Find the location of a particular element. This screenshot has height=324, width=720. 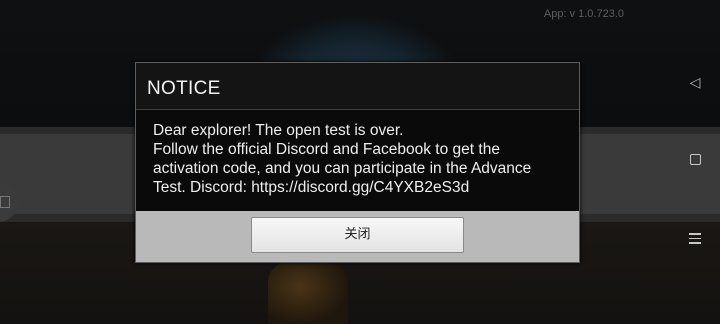

character-figure is located at coordinates (308, 293).